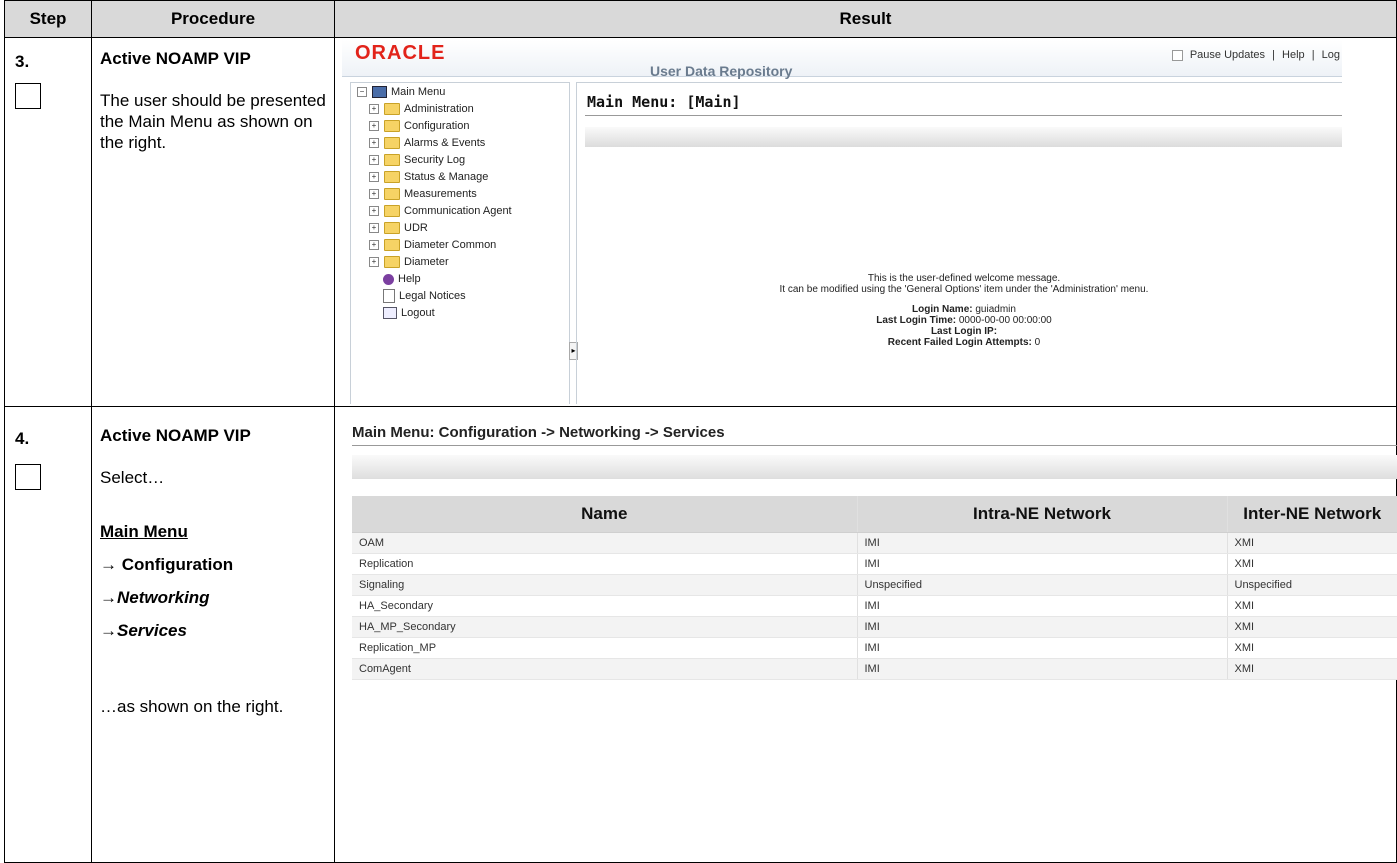  I want to click on table-row: Replication_MP IMI XMI, so click(874, 648).